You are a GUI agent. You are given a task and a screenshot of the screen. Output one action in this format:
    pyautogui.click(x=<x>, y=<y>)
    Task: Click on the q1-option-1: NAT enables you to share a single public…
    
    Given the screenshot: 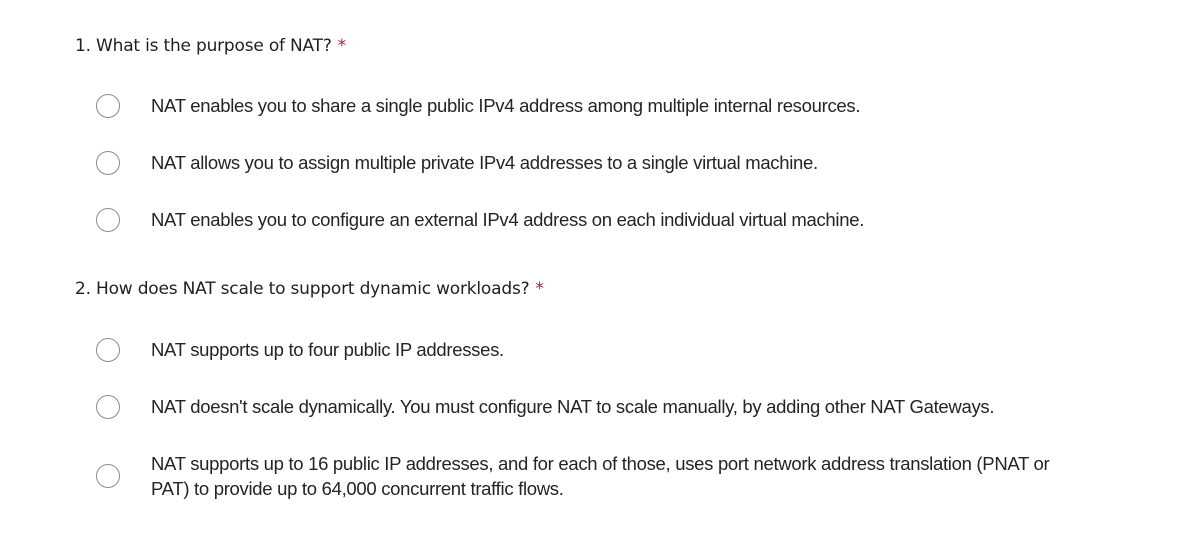 What is the action you would take?
    pyautogui.click(x=596, y=105)
    